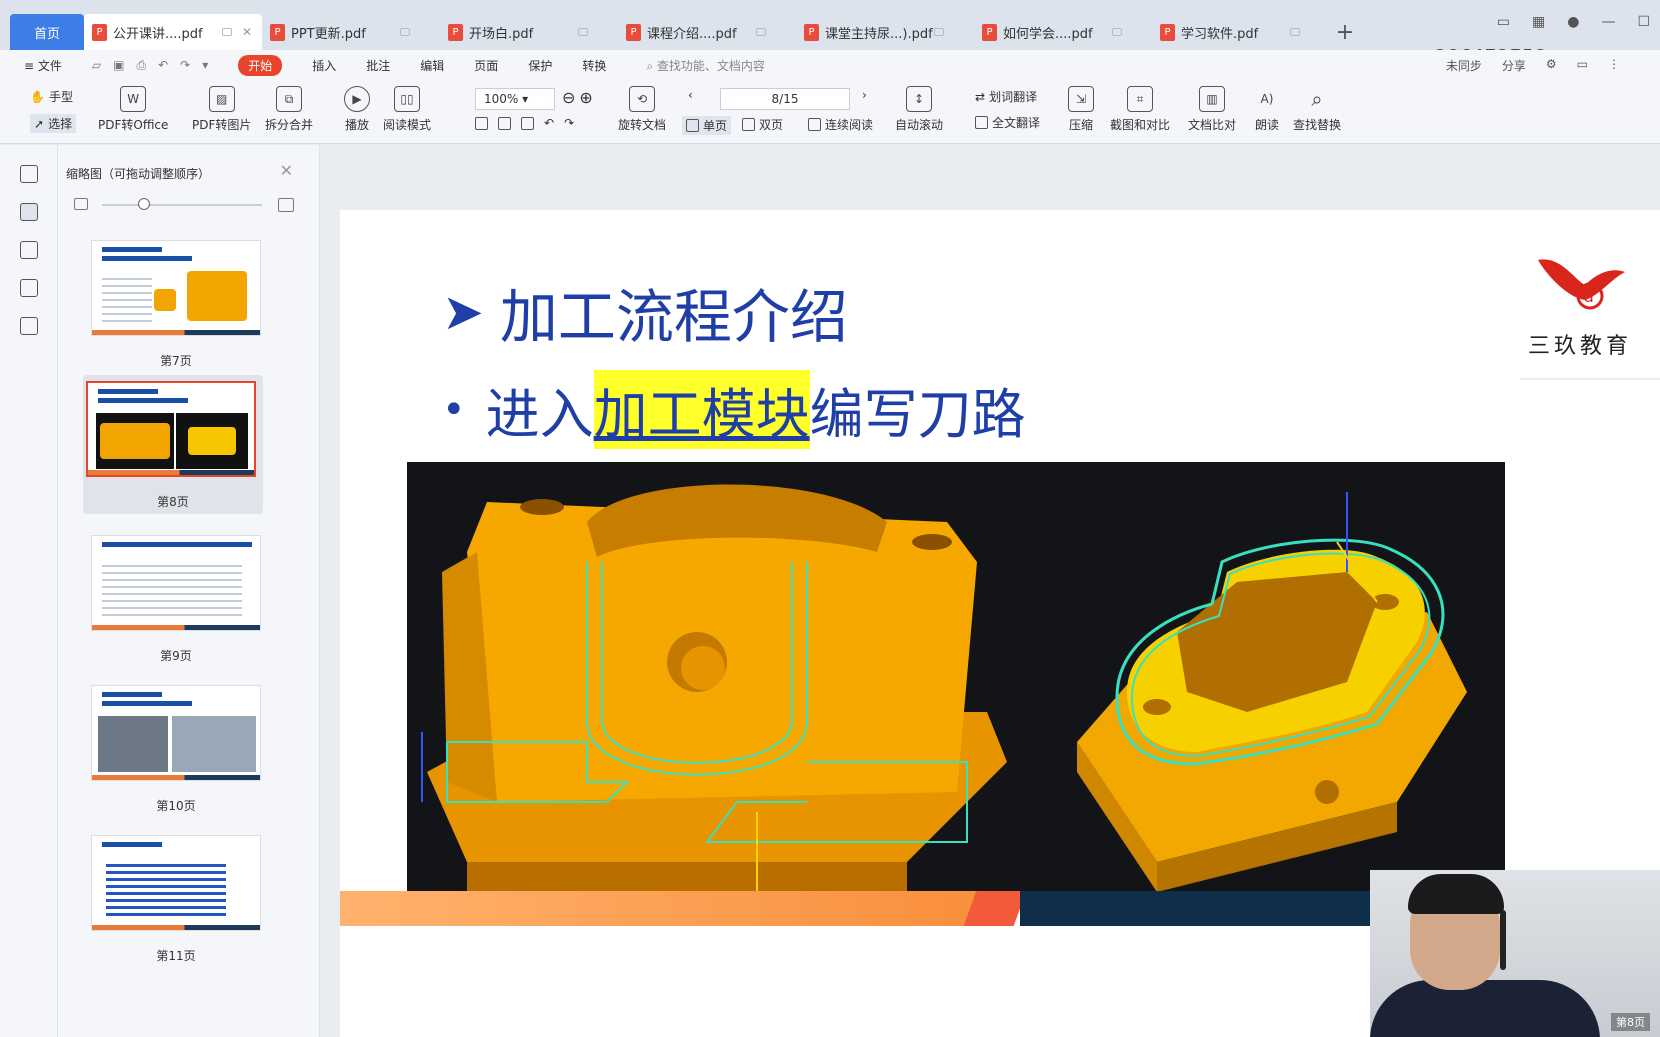 Image resolution: width=1660 pixels, height=1037 pixels. Describe the element at coordinates (486, 65) in the screenshot. I see `menu-page: 页面` at that location.